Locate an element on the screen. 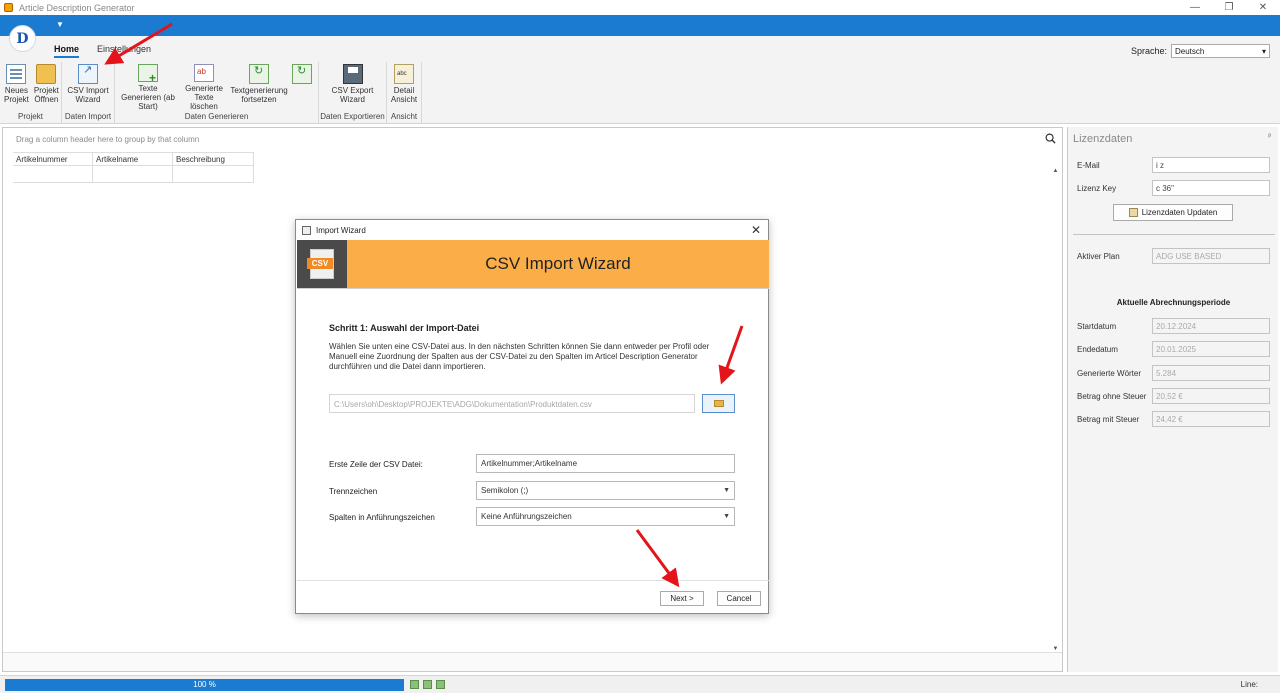 This screenshot has width=1280, height=693. app-logo: D is located at coordinates (22, 38).